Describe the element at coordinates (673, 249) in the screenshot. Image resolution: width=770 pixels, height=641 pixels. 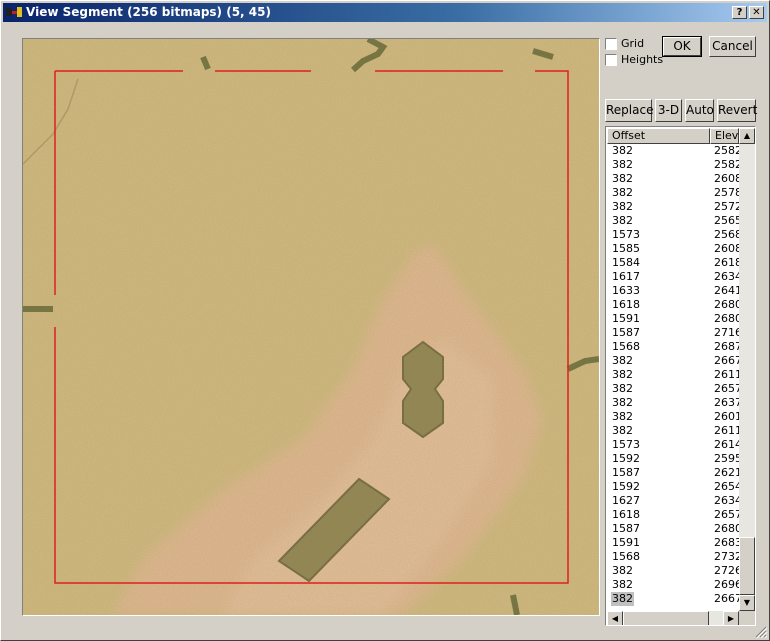
I see `table-row: 1585 2608` at that location.